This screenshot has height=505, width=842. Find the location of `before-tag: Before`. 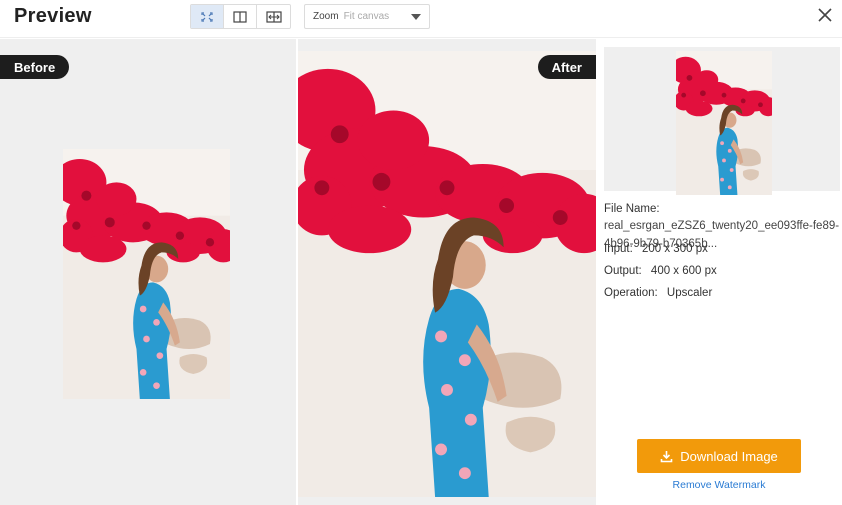

before-tag: Before is located at coordinates (35, 67).